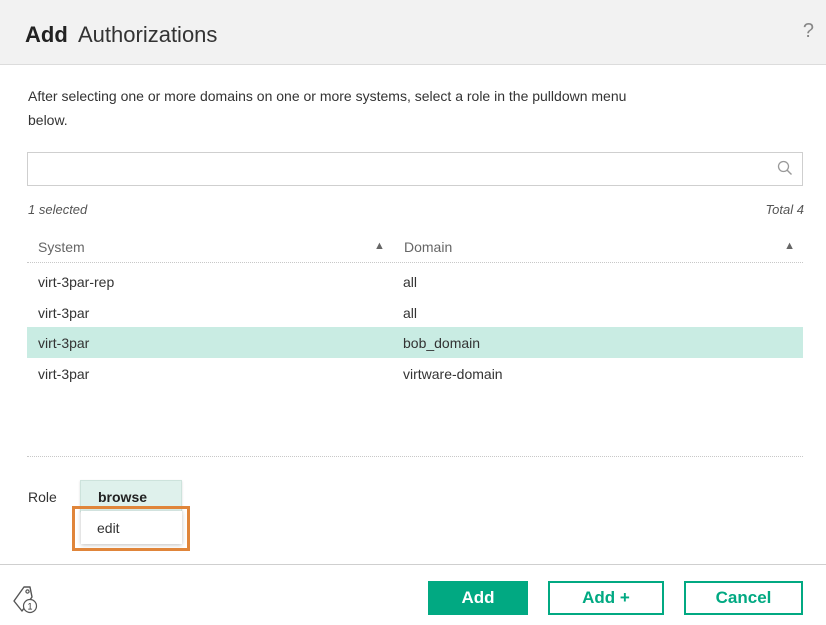  What do you see at coordinates (428, 247) in the screenshot?
I see `column-header-domain: Domain` at bounding box center [428, 247].